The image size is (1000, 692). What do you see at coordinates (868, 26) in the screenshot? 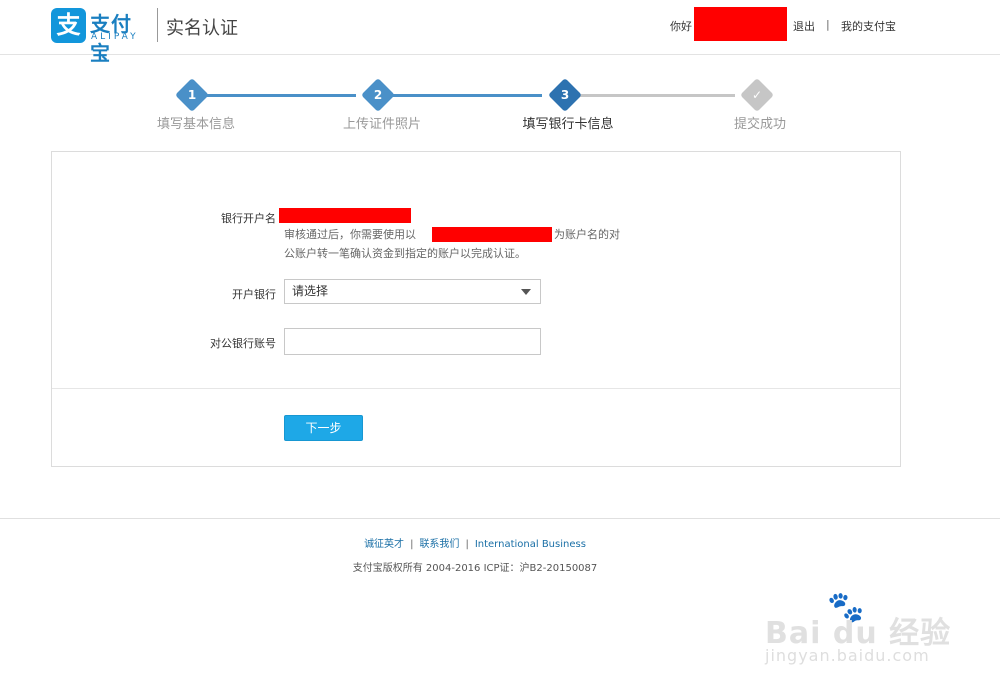
I see `my-alipay-link: 我的支付宝` at bounding box center [868, 26].